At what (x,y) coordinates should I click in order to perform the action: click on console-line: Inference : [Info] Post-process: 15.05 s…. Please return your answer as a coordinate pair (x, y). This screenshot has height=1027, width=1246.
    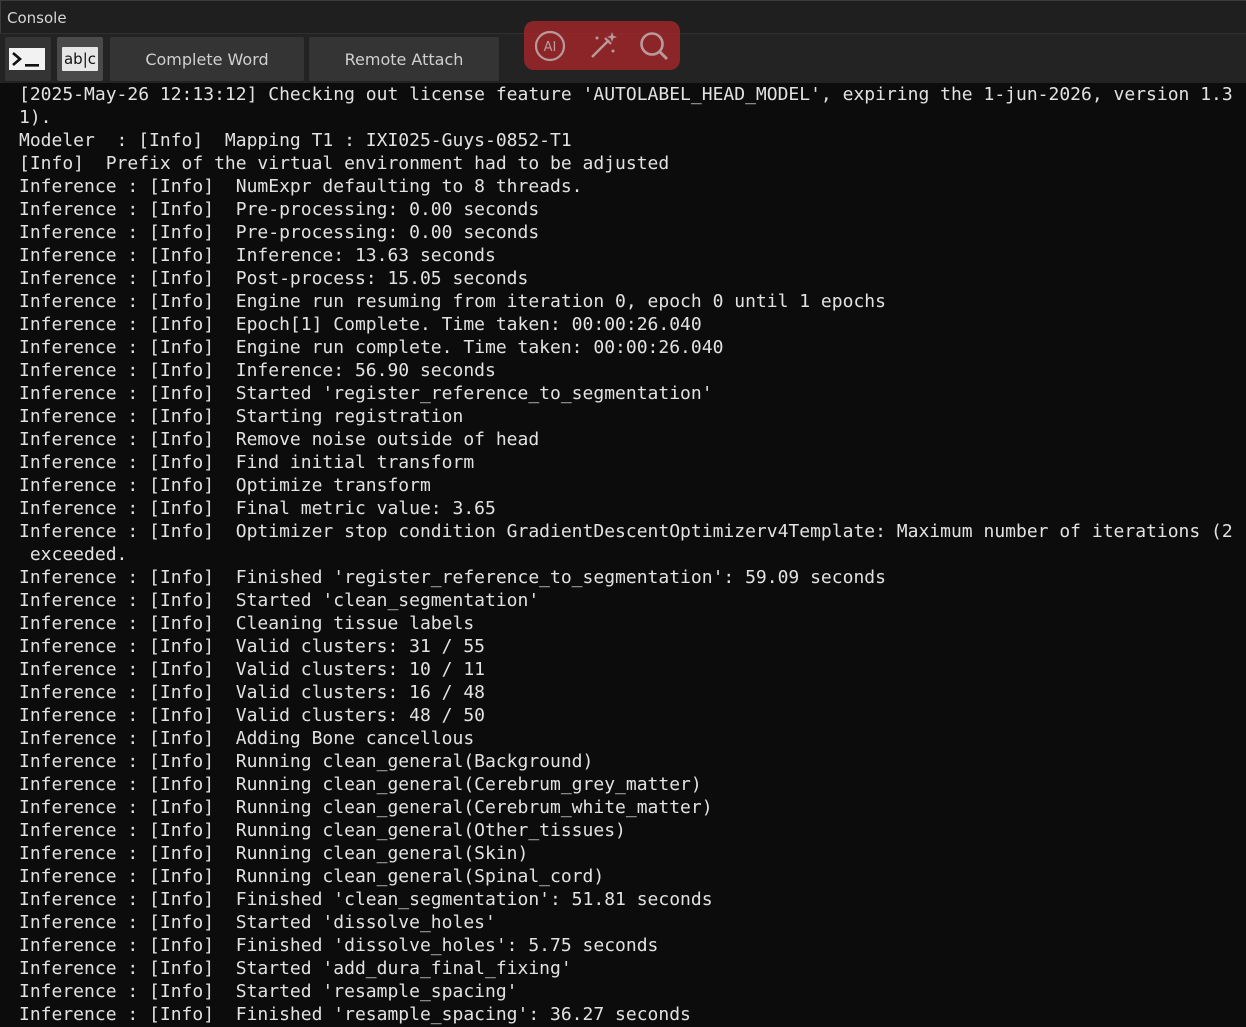
    Looking at the image, I should click on (274, 278).